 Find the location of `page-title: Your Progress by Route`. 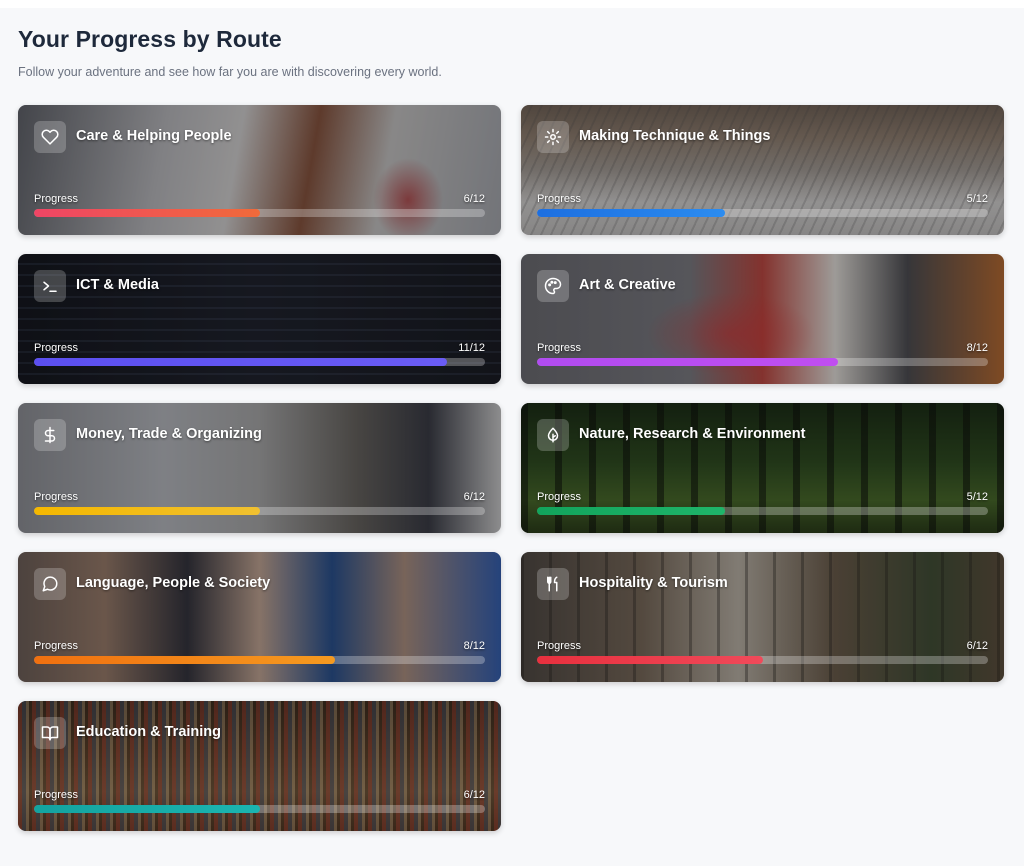

page-title: Your Progress by Route is located at coordinates (150, 39).